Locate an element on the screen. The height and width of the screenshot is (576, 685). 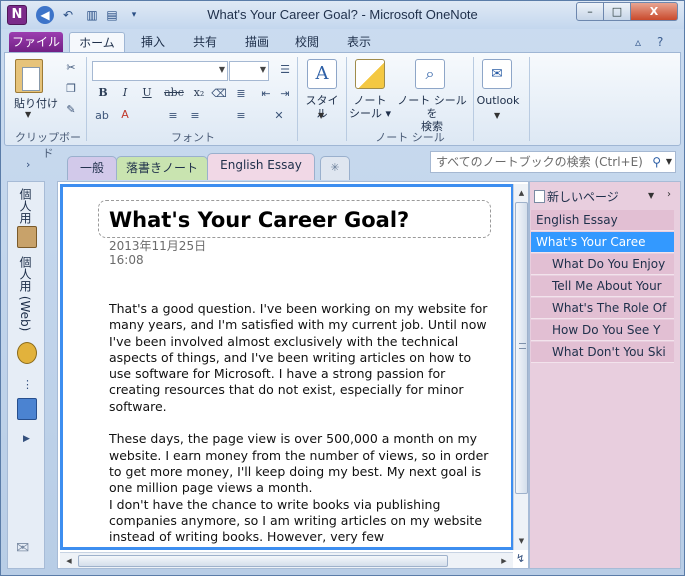
page-title-box: What's Your Career Goal? is located at coordinates (294, 219).